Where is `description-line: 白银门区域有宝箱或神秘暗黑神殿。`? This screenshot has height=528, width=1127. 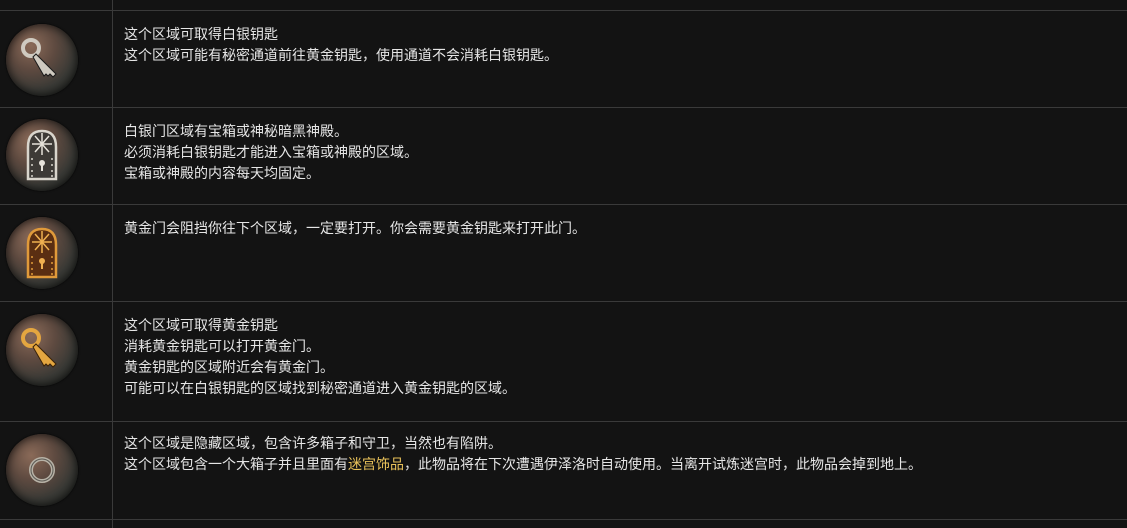
description-line: 白银门区域有宝箱或神秘暗黑神殿。 is located at coordinates (236, 132).